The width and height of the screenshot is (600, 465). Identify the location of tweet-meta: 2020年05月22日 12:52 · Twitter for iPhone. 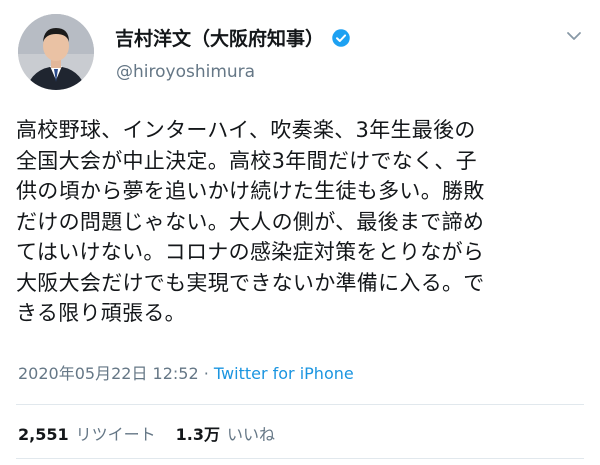
(186, 372).